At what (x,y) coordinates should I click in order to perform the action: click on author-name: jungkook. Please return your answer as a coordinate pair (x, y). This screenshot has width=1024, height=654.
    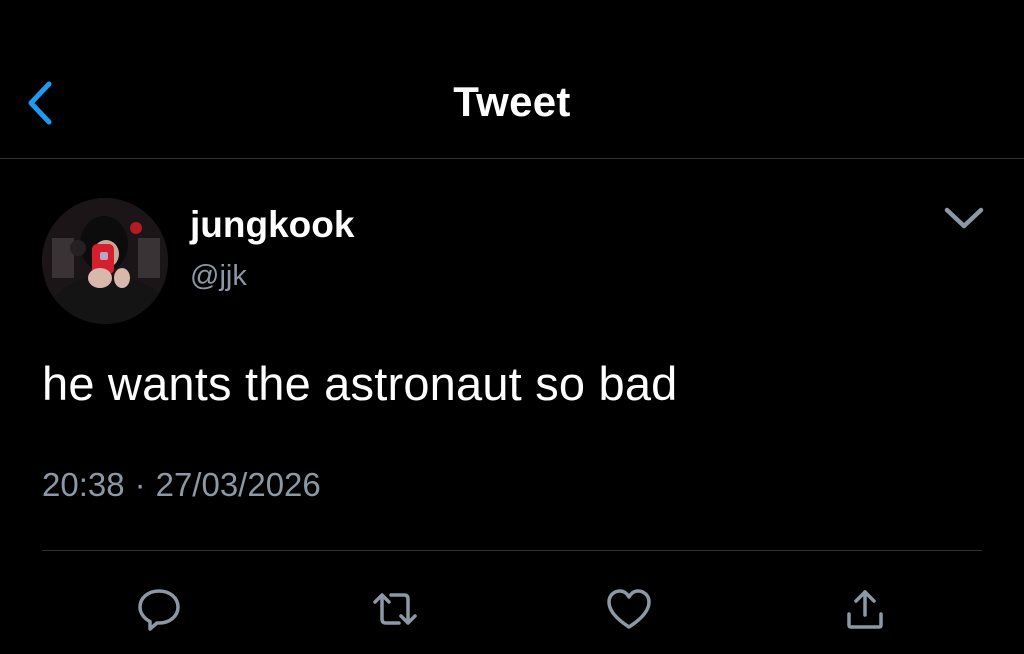
    Looking at the image, I should click on (272, 225).